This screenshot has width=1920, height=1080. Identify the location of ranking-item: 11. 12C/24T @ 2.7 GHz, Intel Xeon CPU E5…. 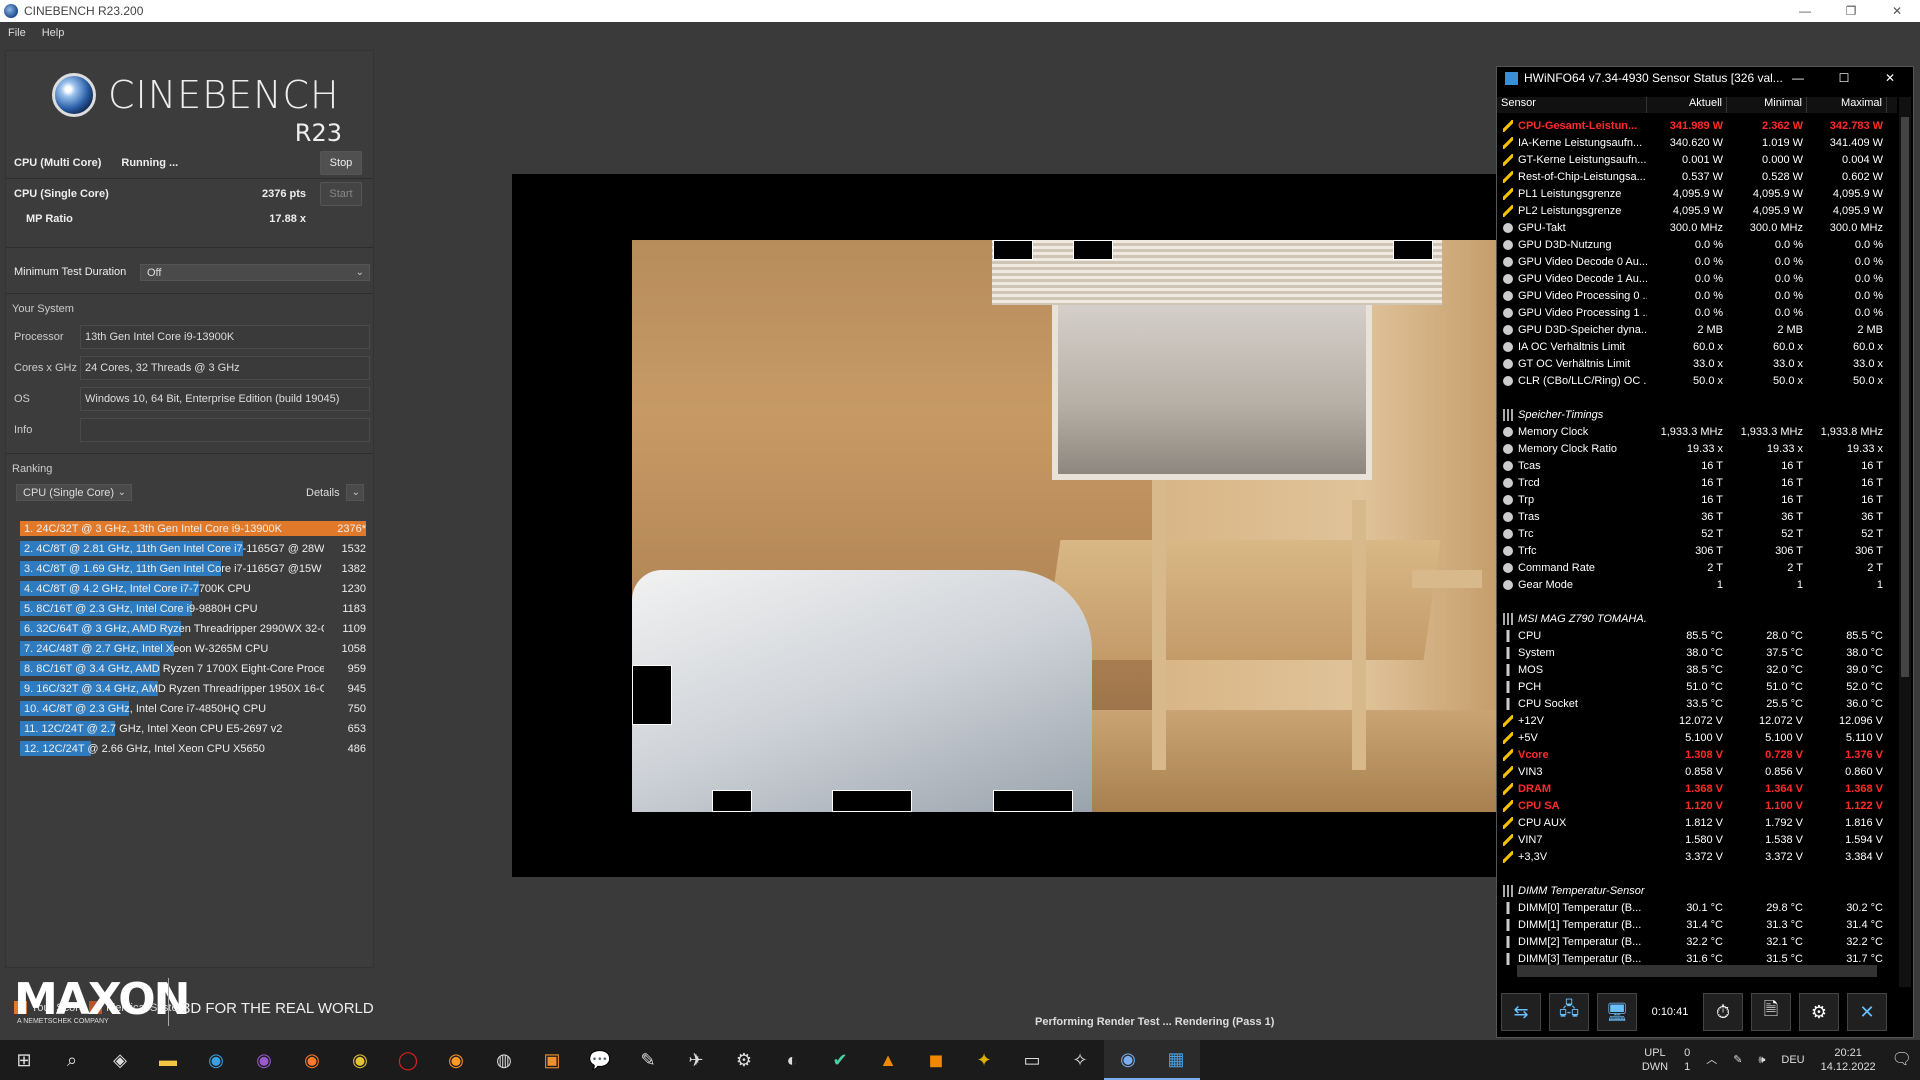
(191, 728).